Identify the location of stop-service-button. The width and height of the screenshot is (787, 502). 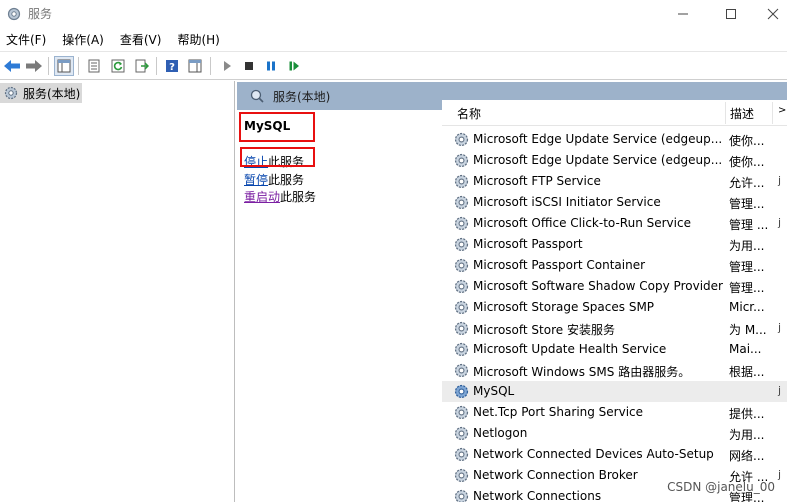
(249, 66).